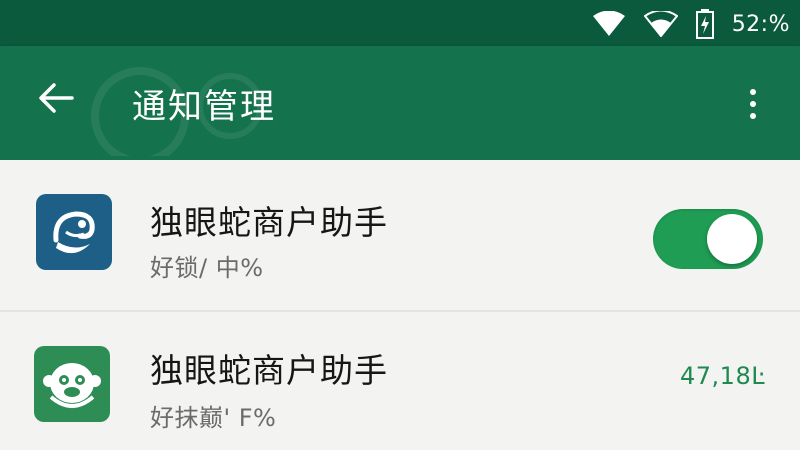  I want to click on notification-toggle, so click(708, 239).